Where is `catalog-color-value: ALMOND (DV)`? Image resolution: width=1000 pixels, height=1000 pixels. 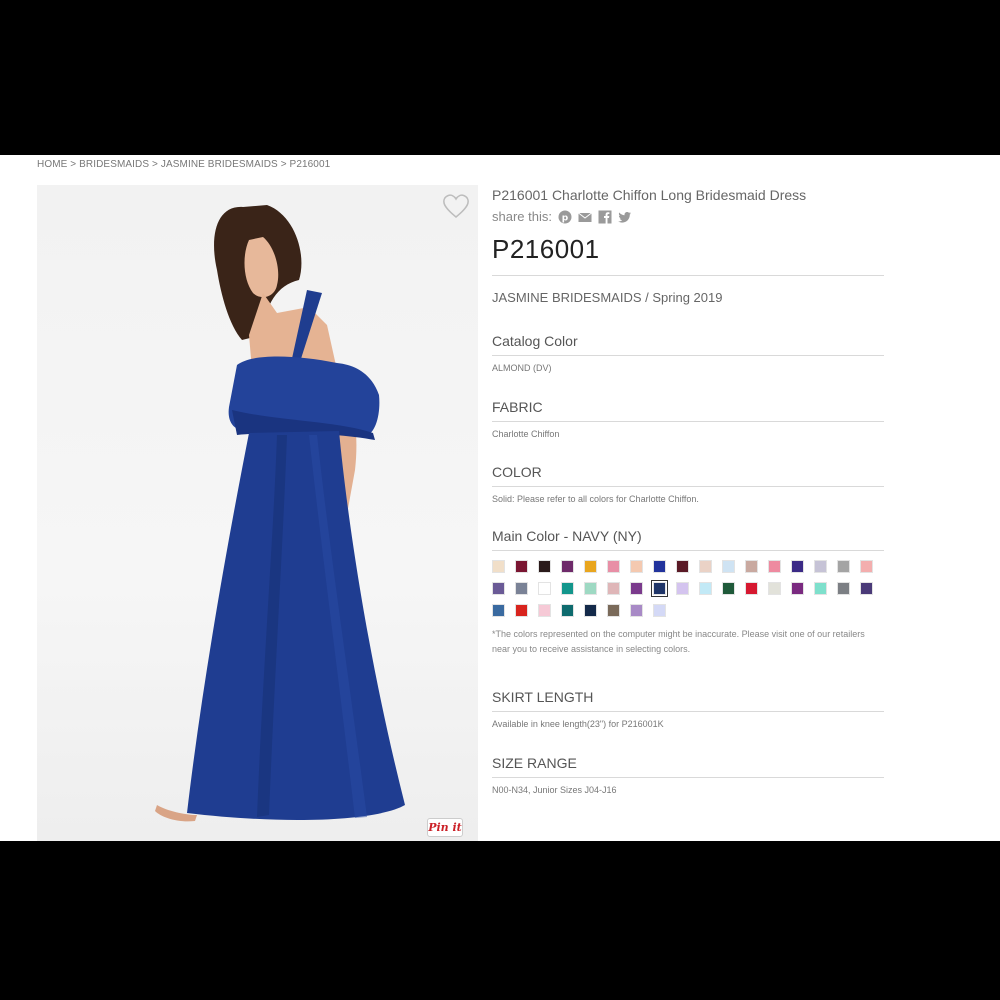 catalog-color-value: ALMOND (DV) is located at coordinates (522, 368).